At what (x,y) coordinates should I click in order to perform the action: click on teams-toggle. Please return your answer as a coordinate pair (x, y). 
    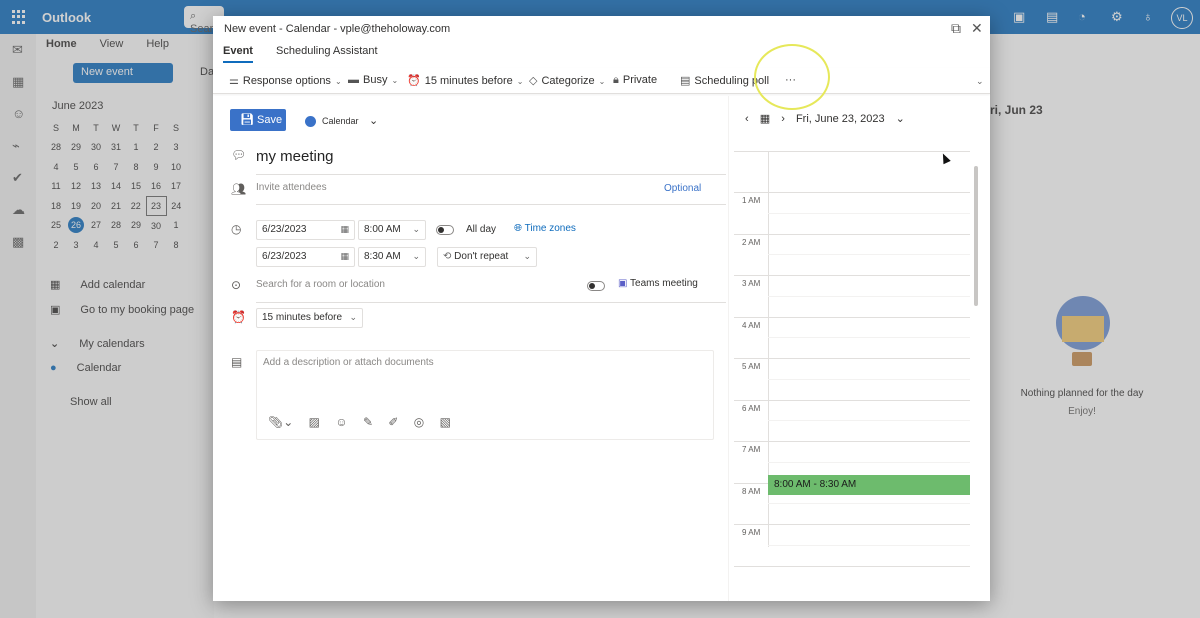
    Looking at the image, I should click on (596, 286).